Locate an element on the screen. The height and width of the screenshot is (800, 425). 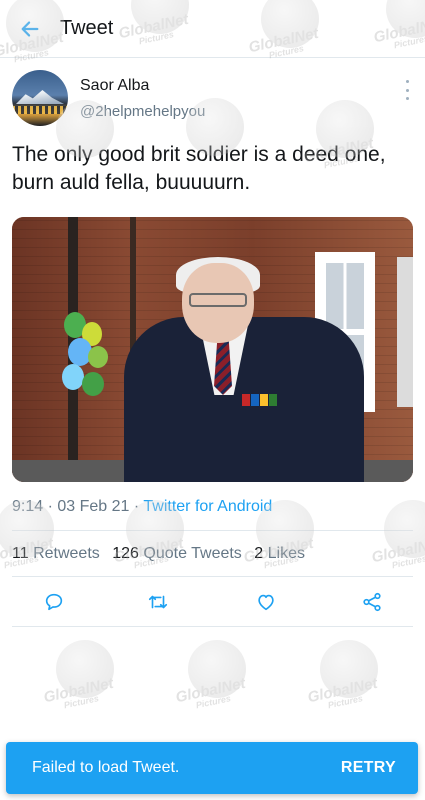
photo-window-edge is located at coordinates (405, 332).